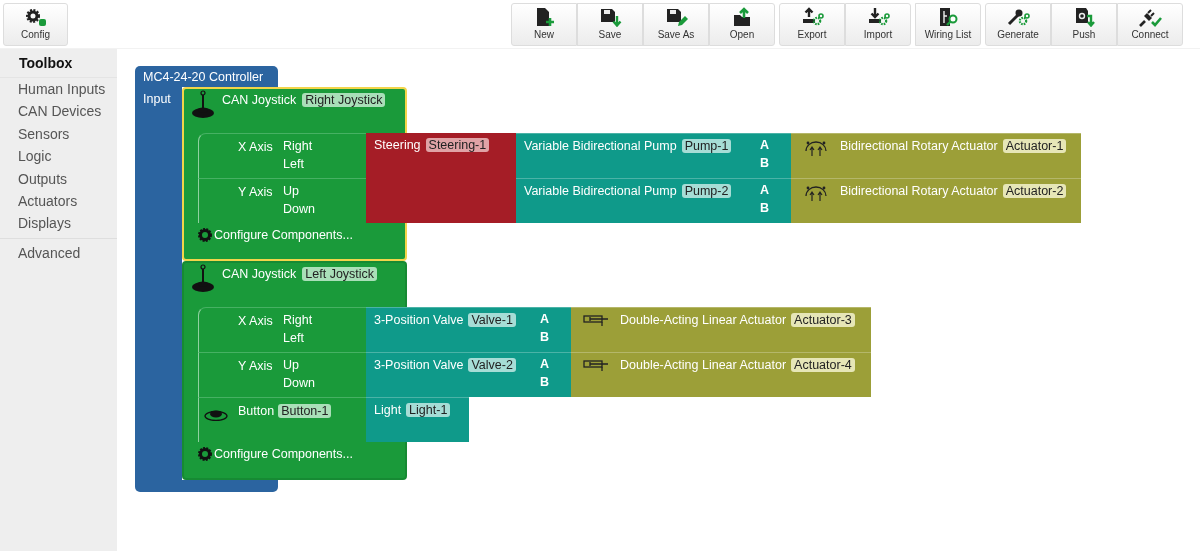 The width and height of the screenshot is (1200, 551). I want to click on name-tag: Steering-1, so click(457, 145).